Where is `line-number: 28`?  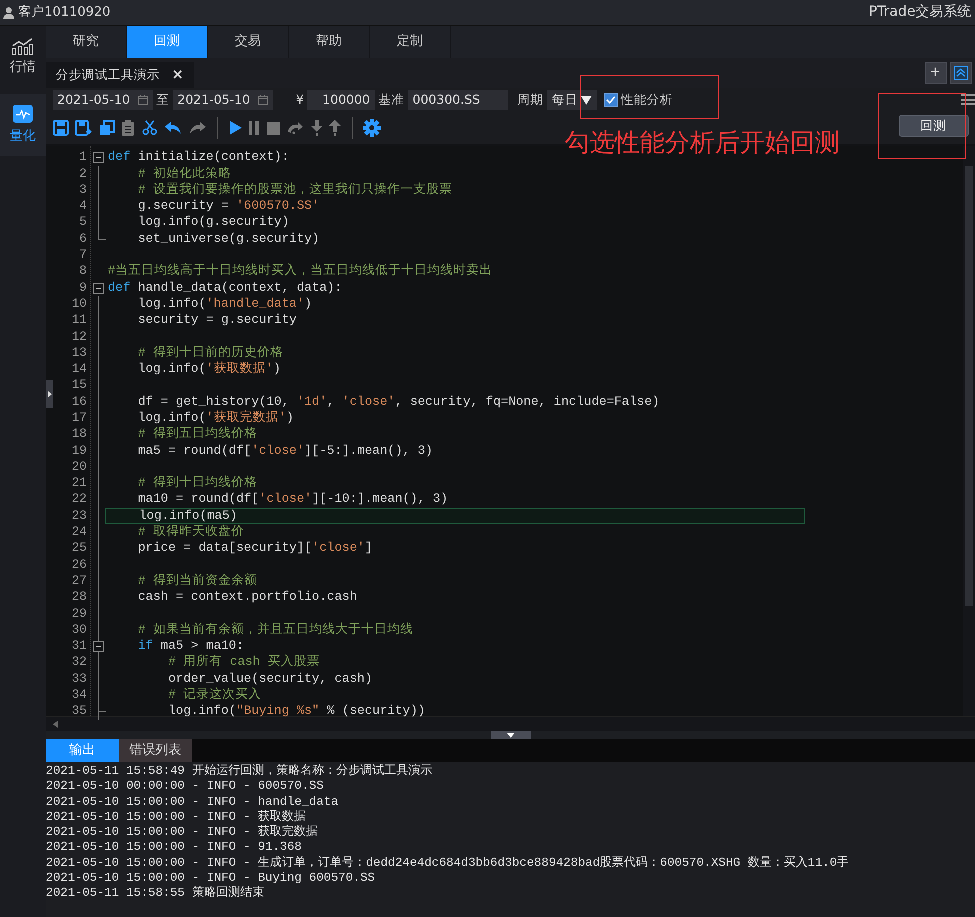
line-number: 28 is located at coordinates (78, 597).